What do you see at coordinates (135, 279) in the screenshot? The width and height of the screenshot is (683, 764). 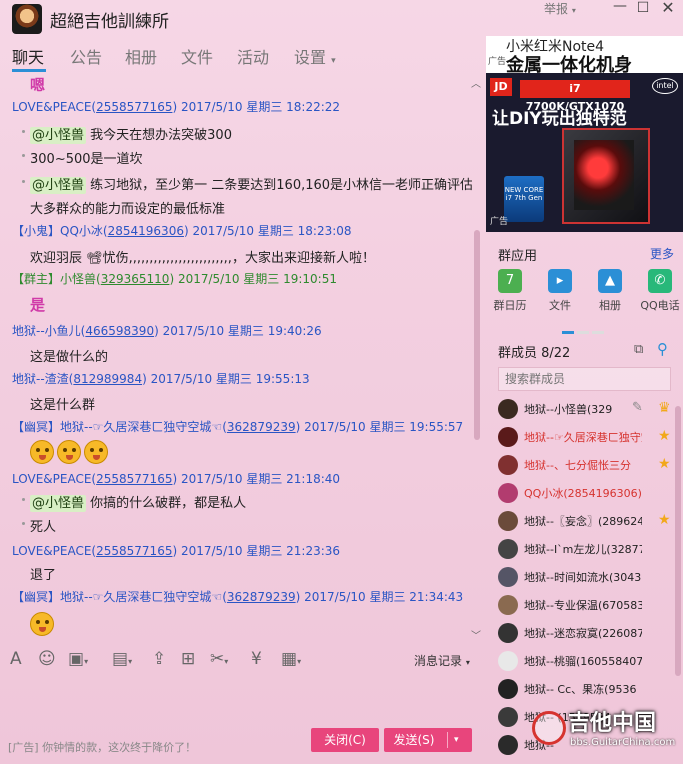 I see `sender-qq-link: 329365110` at bounding box center [135, 279].